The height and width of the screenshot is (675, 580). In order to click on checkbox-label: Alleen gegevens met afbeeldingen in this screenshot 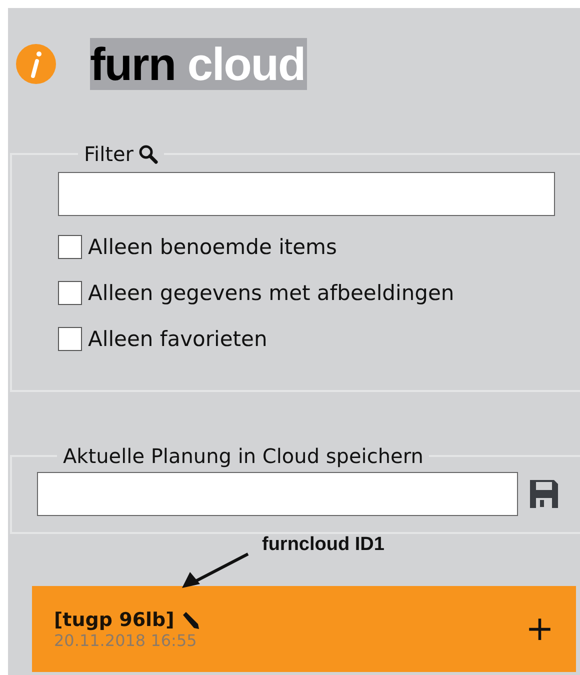, I will do `click(271, 293)`.